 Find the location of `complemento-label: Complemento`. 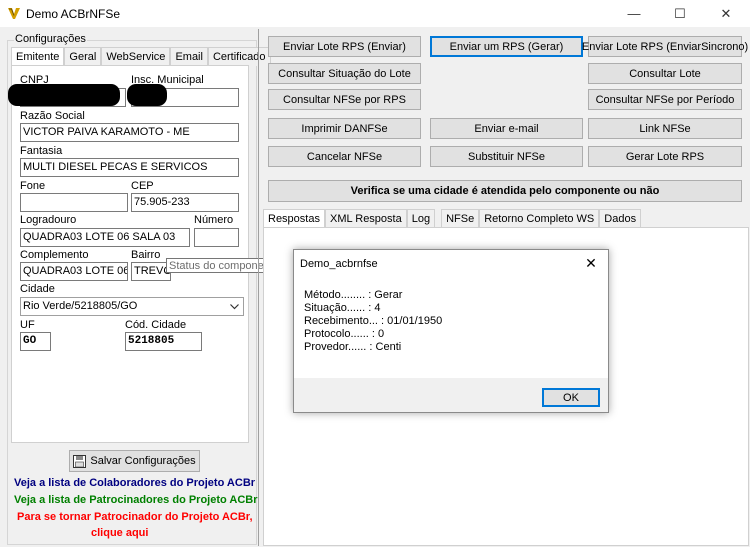

complemento-label: Complemento is located at coordinates (54, 255).